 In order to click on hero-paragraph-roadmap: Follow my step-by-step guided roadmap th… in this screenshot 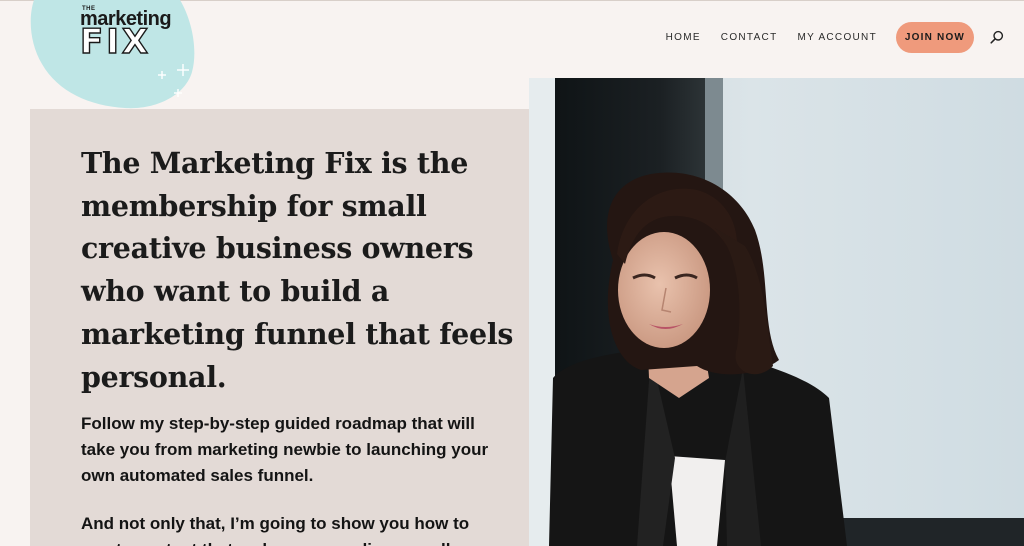, I will do `click(285, 449)`.